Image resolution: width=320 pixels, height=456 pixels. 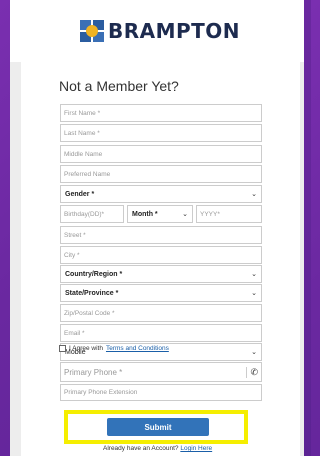 What do you see at coordinates (229, 214) in the screenshot?
I see `year-field: YYYY*` at bounding box center [229, 214].